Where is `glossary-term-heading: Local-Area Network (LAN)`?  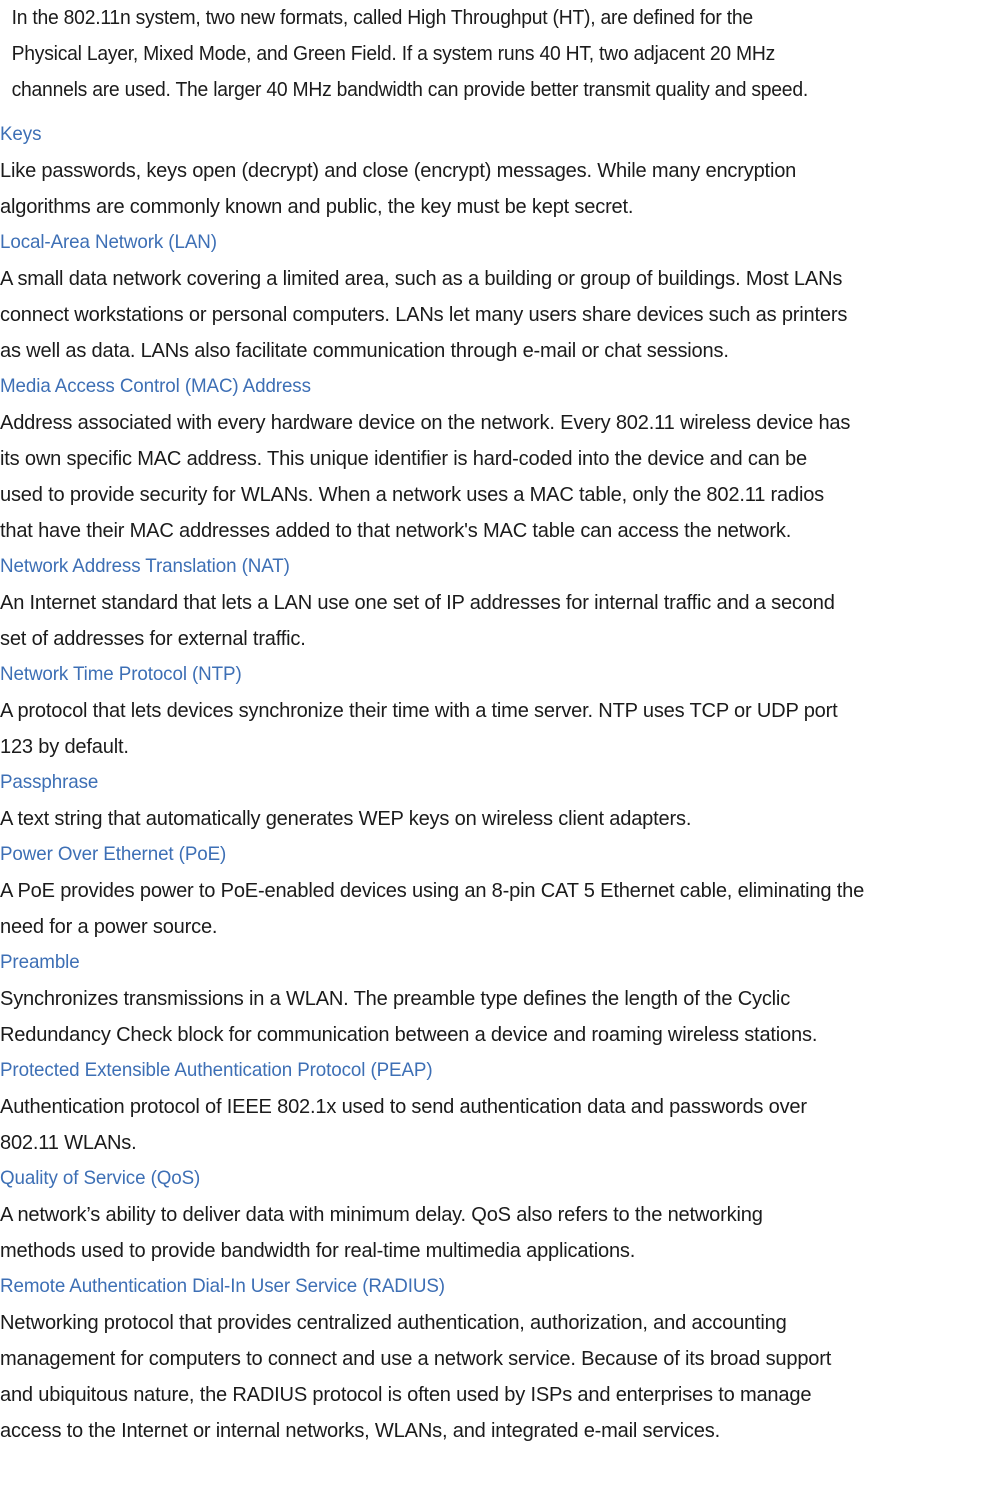 glossary-term-heading: Local-Area Network (LAN) is located at coordinates (108, 242).